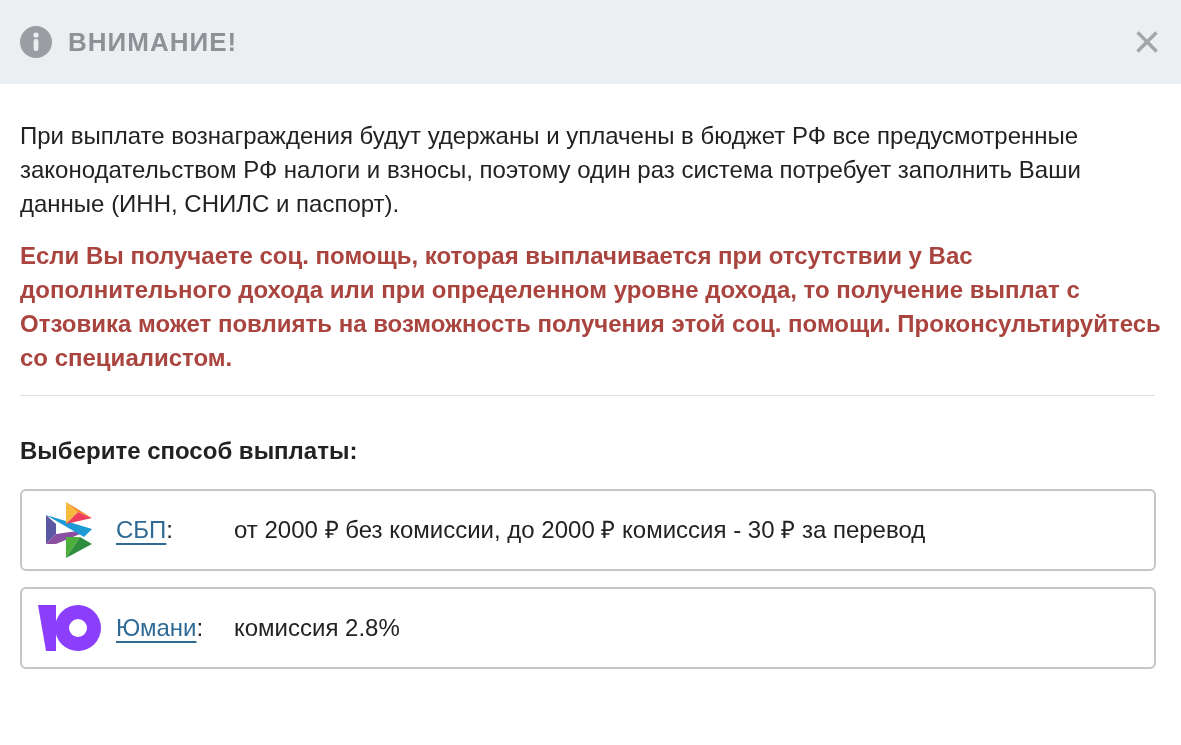 This screenshot has height=745, width=1181. Describe the element at coordinates (189, 451) in the screenshot. I see `section-heading: Выберите способ выплаты:` at that location.